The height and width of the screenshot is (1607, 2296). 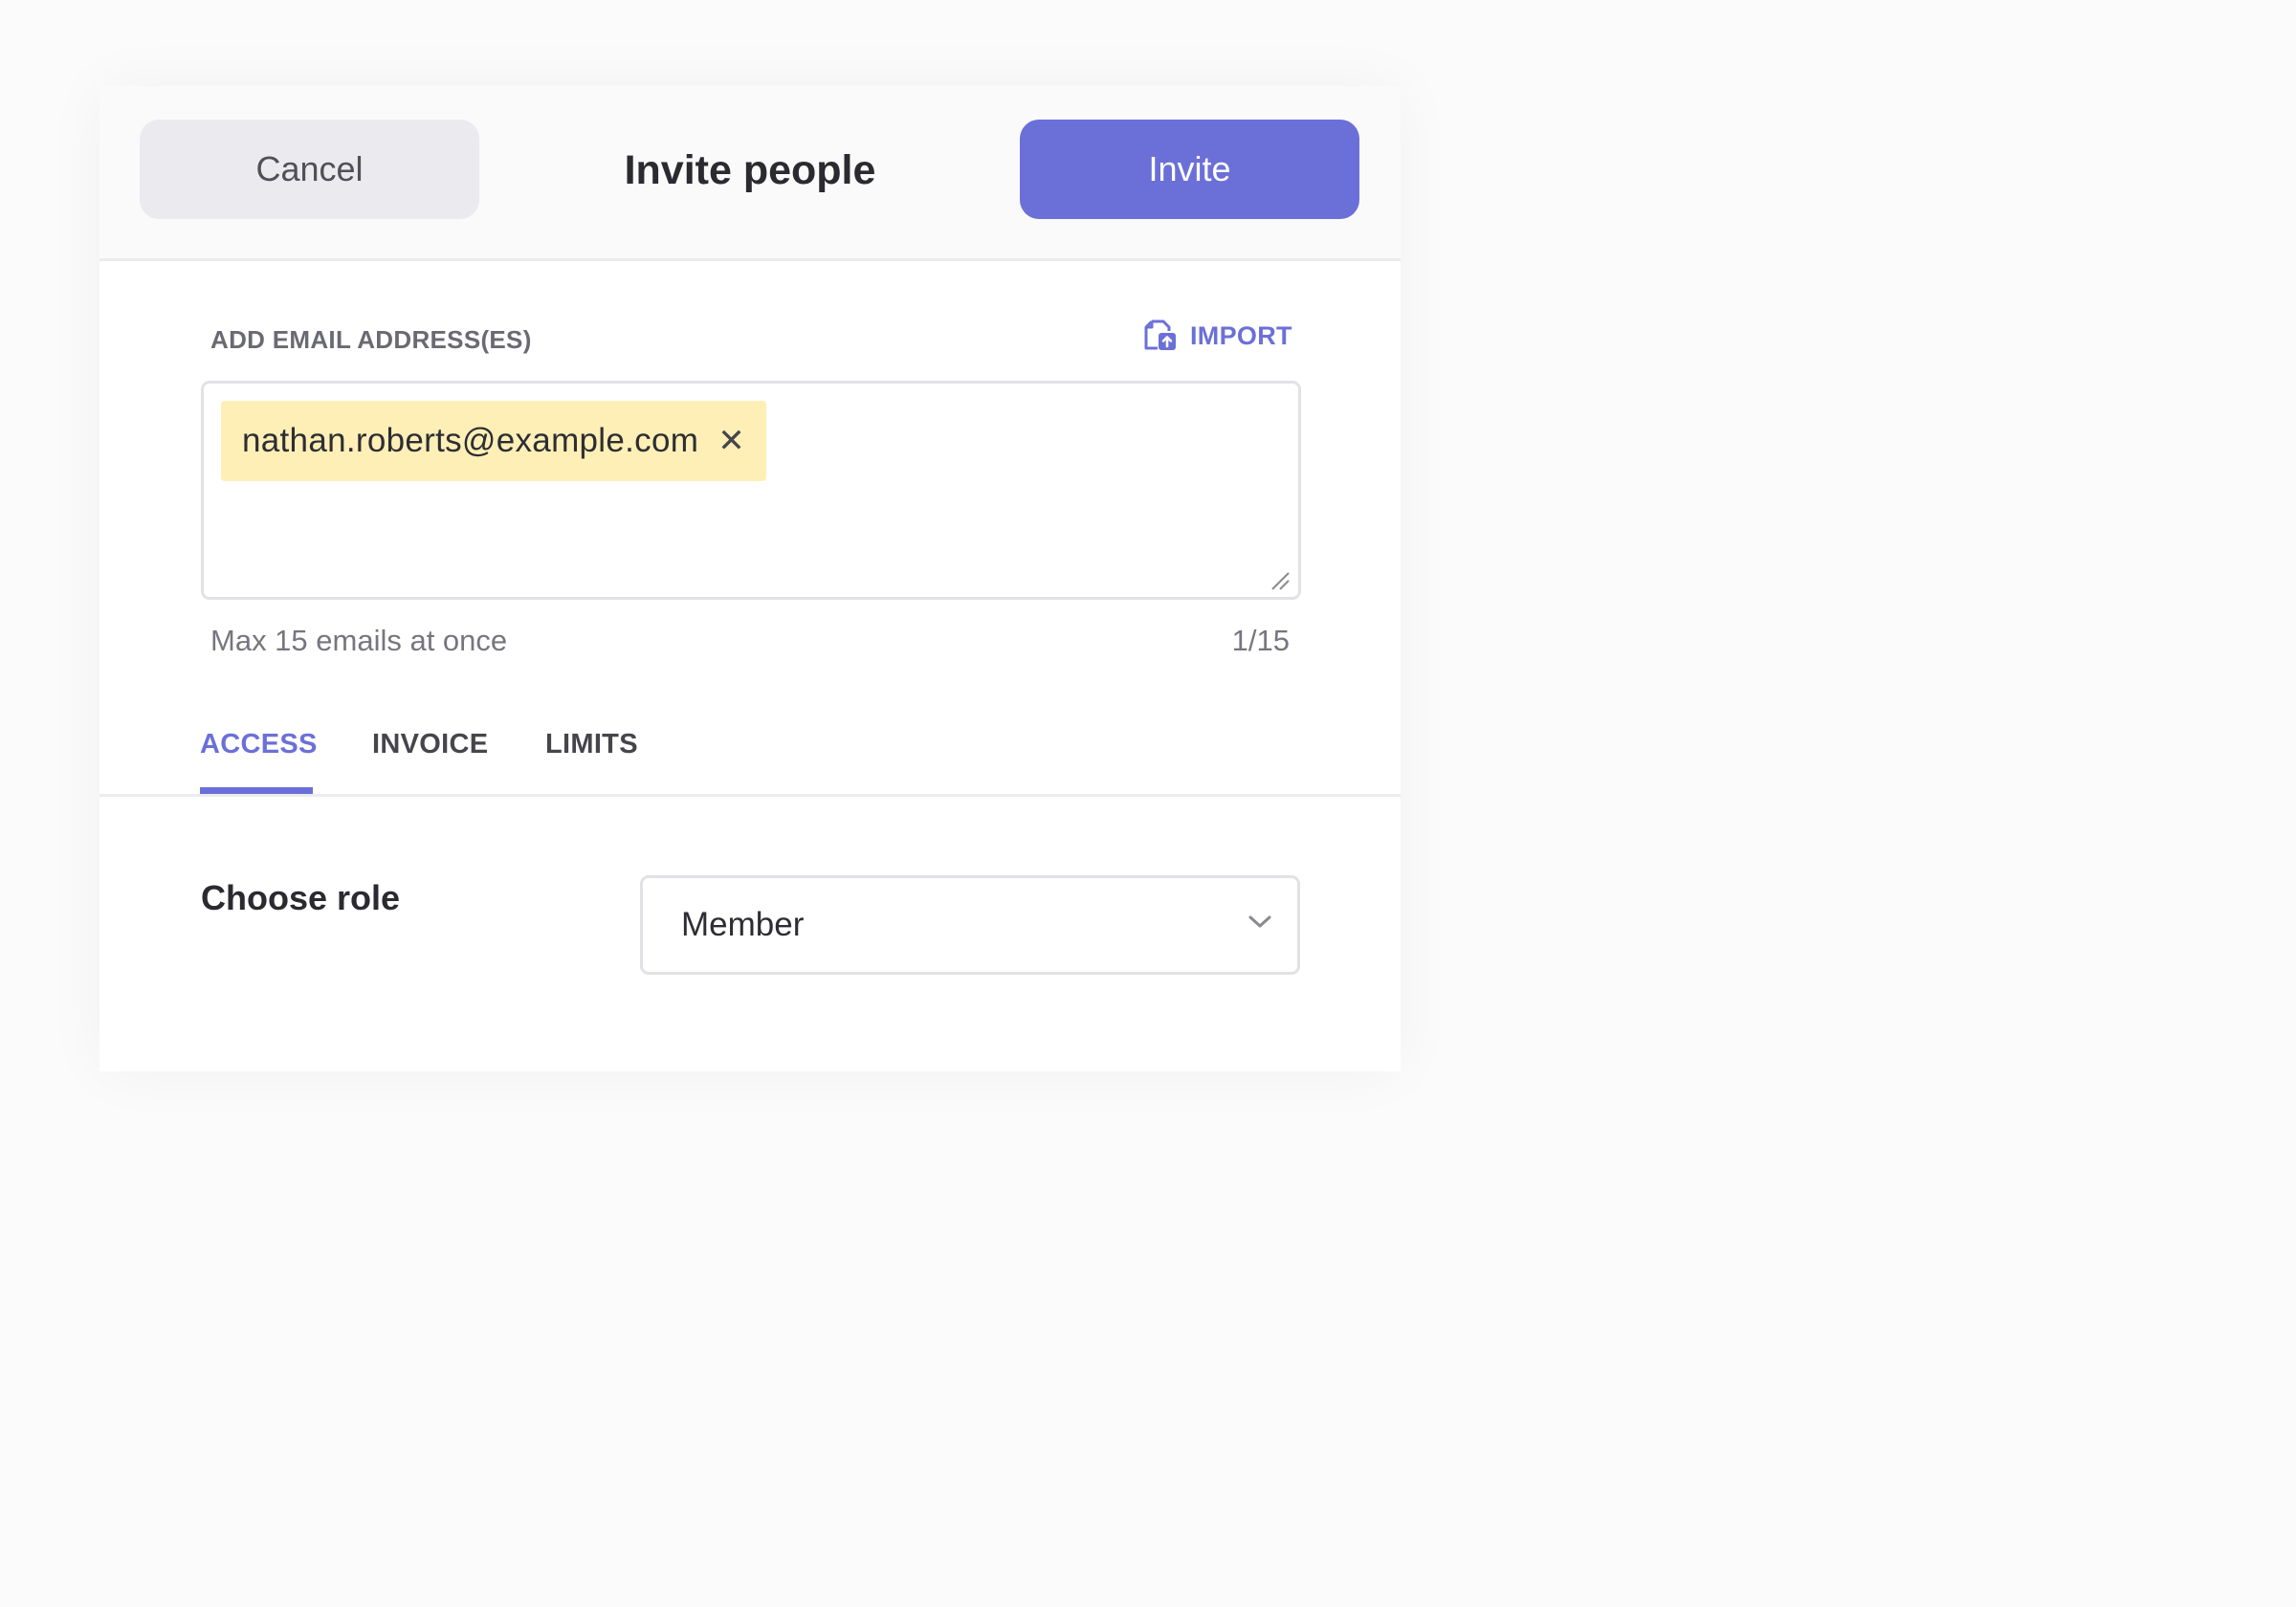 I want to click on email-input-area: nathan.roberts@example.com ✕, so click(x=751, y=490).